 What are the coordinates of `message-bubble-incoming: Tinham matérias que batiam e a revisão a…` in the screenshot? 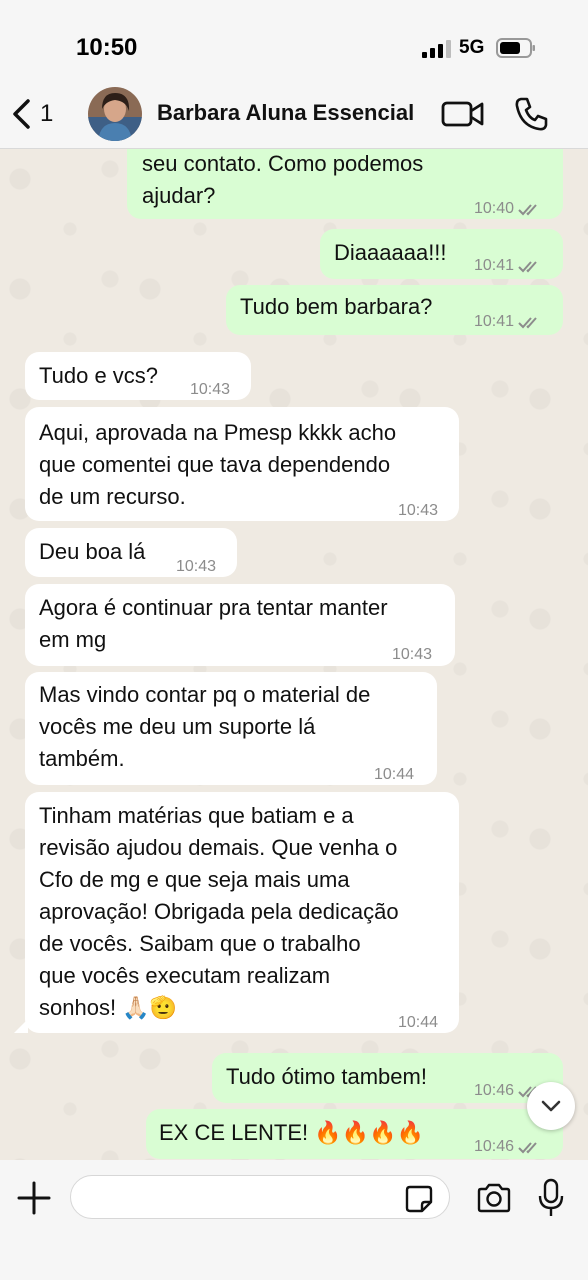 It's located at (242, 912).